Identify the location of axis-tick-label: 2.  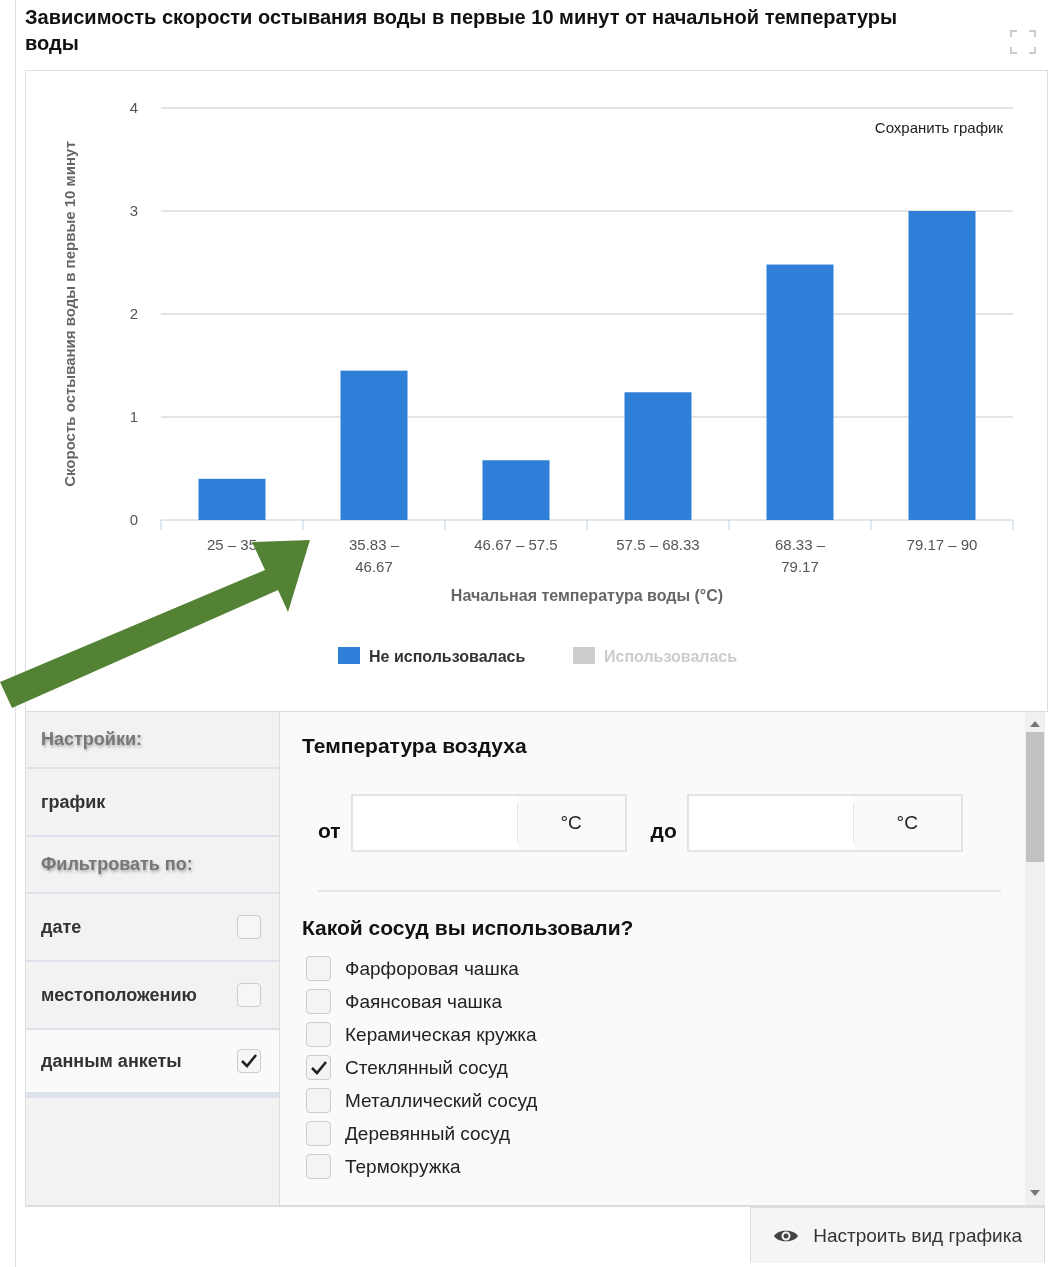
(134, 313).